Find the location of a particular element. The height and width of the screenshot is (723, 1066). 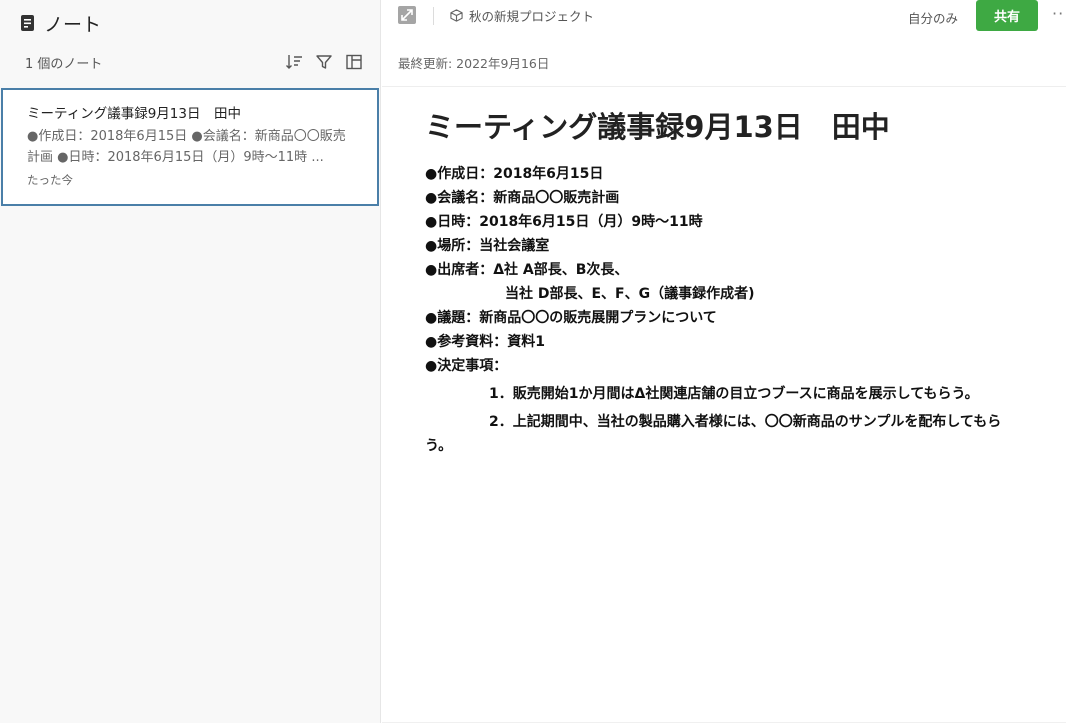

visibility-button: 自分のみ is located at coordinates (933, 17).